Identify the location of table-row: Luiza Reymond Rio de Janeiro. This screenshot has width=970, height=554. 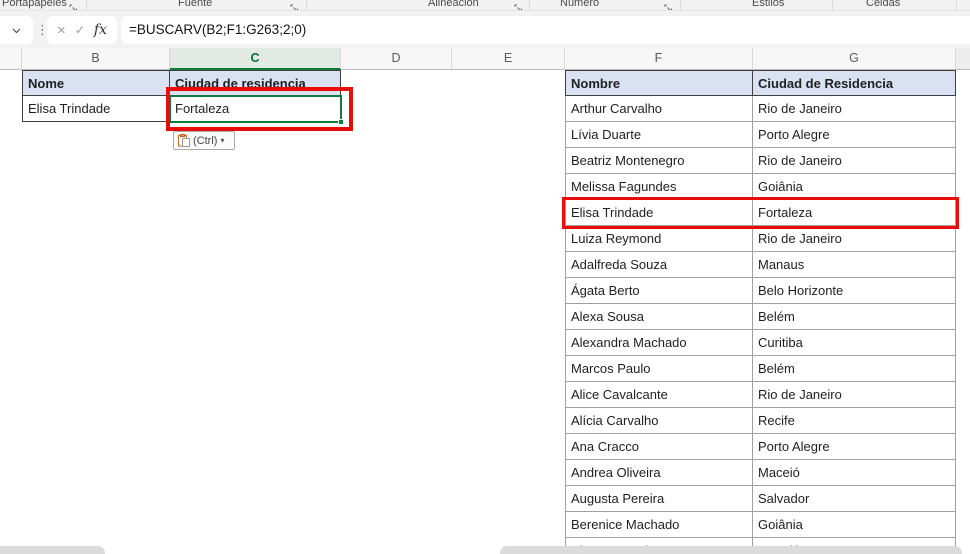
(760, 239).